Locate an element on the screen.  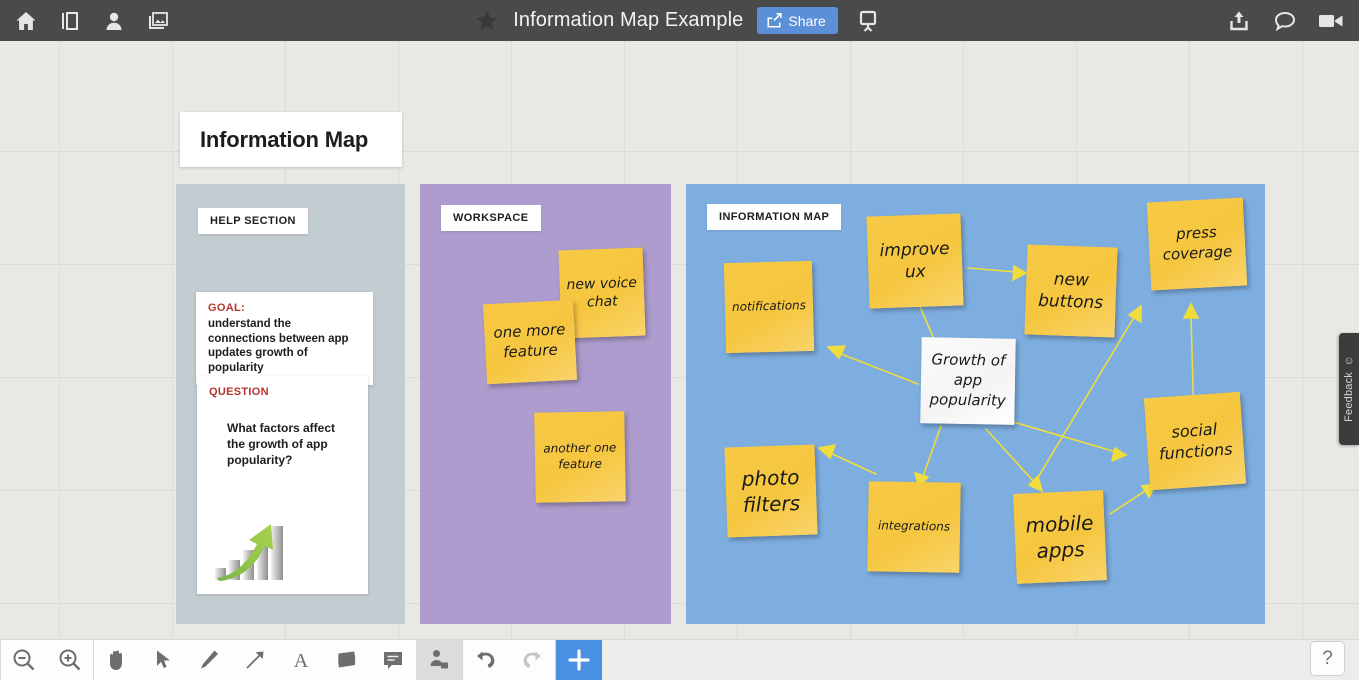
plus-icon is located at coordinates (579, 660).